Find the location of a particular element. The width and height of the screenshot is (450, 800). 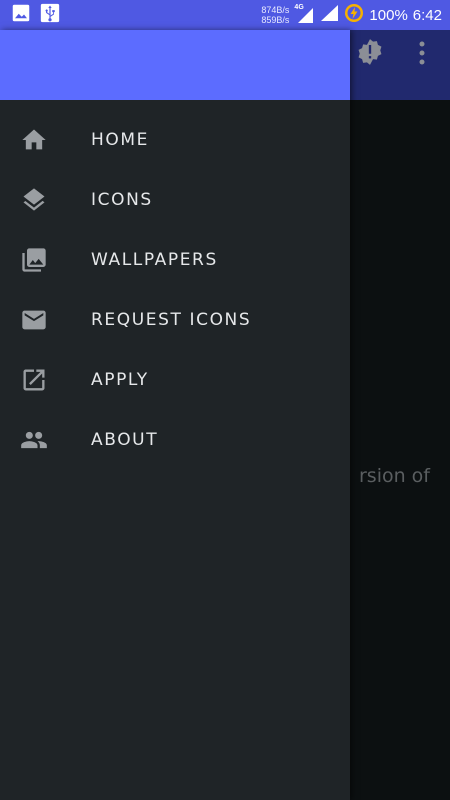

drawer-header is located at coordinates (175, 65).